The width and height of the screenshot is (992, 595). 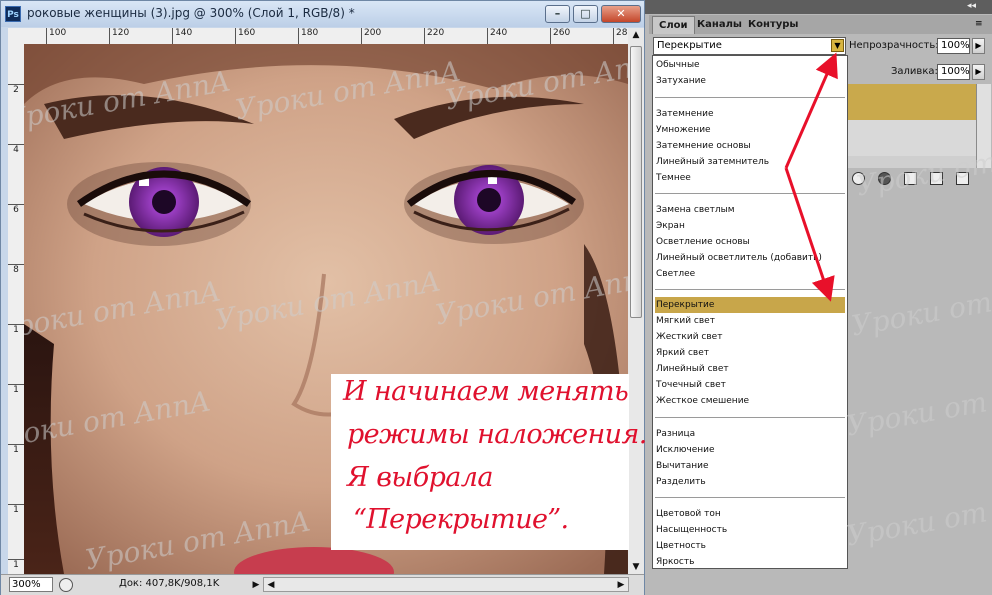 What do you see at coordinates (811, 110) in the screenshot?
I see `arrow-to-select` at bounding box center [811, 110].